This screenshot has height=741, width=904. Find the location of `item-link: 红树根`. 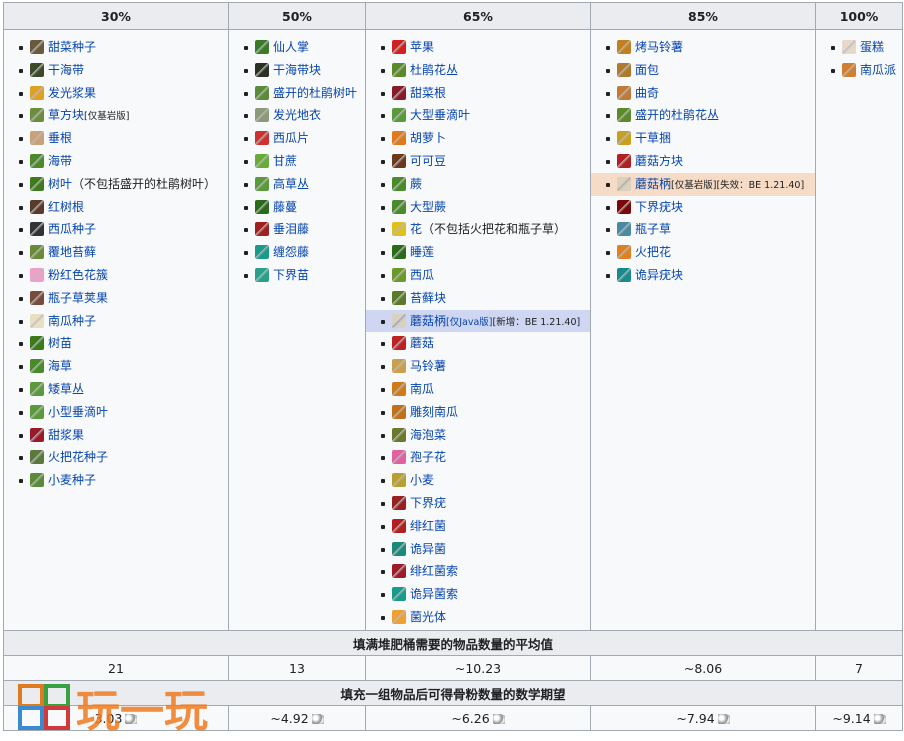

item-link: 红树根 is located at coordinates (66, 207).